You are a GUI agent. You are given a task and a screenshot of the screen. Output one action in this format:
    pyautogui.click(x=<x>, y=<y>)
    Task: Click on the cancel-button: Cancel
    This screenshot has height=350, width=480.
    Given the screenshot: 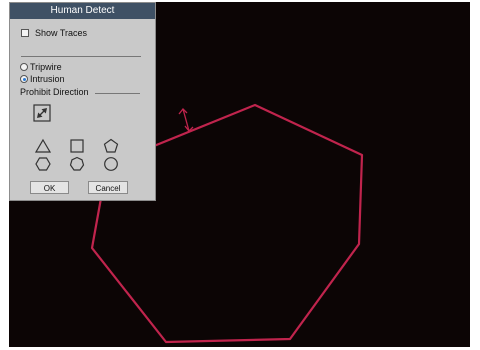 What is the action you would take?
    pyautogui.click(x=108, y=187)
    